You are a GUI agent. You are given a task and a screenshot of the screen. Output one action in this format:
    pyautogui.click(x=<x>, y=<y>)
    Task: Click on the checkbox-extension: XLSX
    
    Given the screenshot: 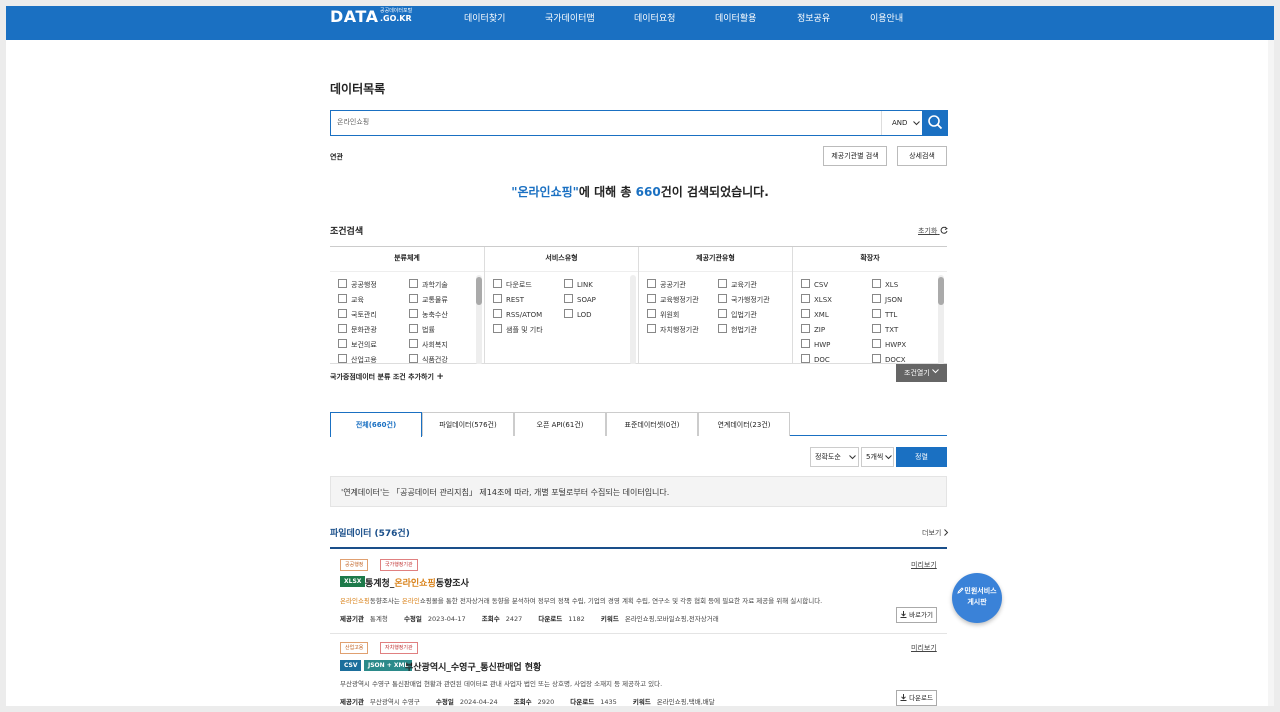 What is the action you would take?
    pyautogui.click(x=816, y=299)
    